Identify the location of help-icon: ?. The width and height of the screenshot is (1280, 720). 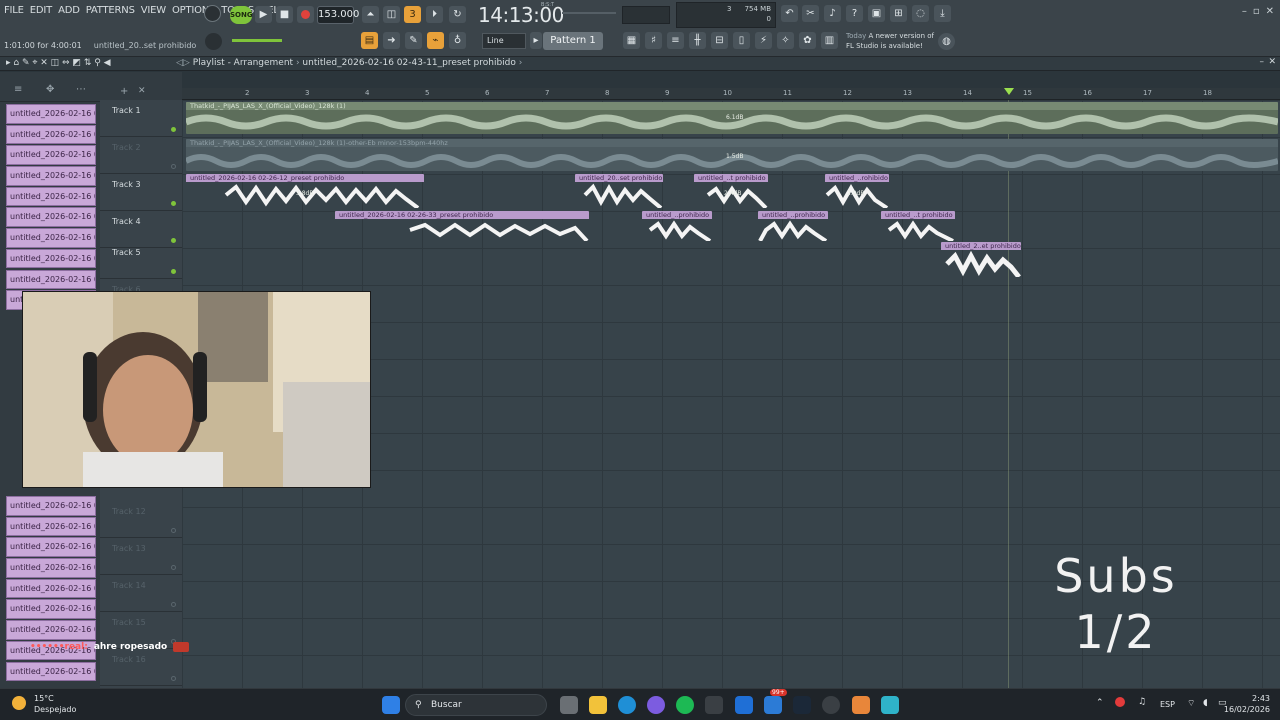
(854, 13).